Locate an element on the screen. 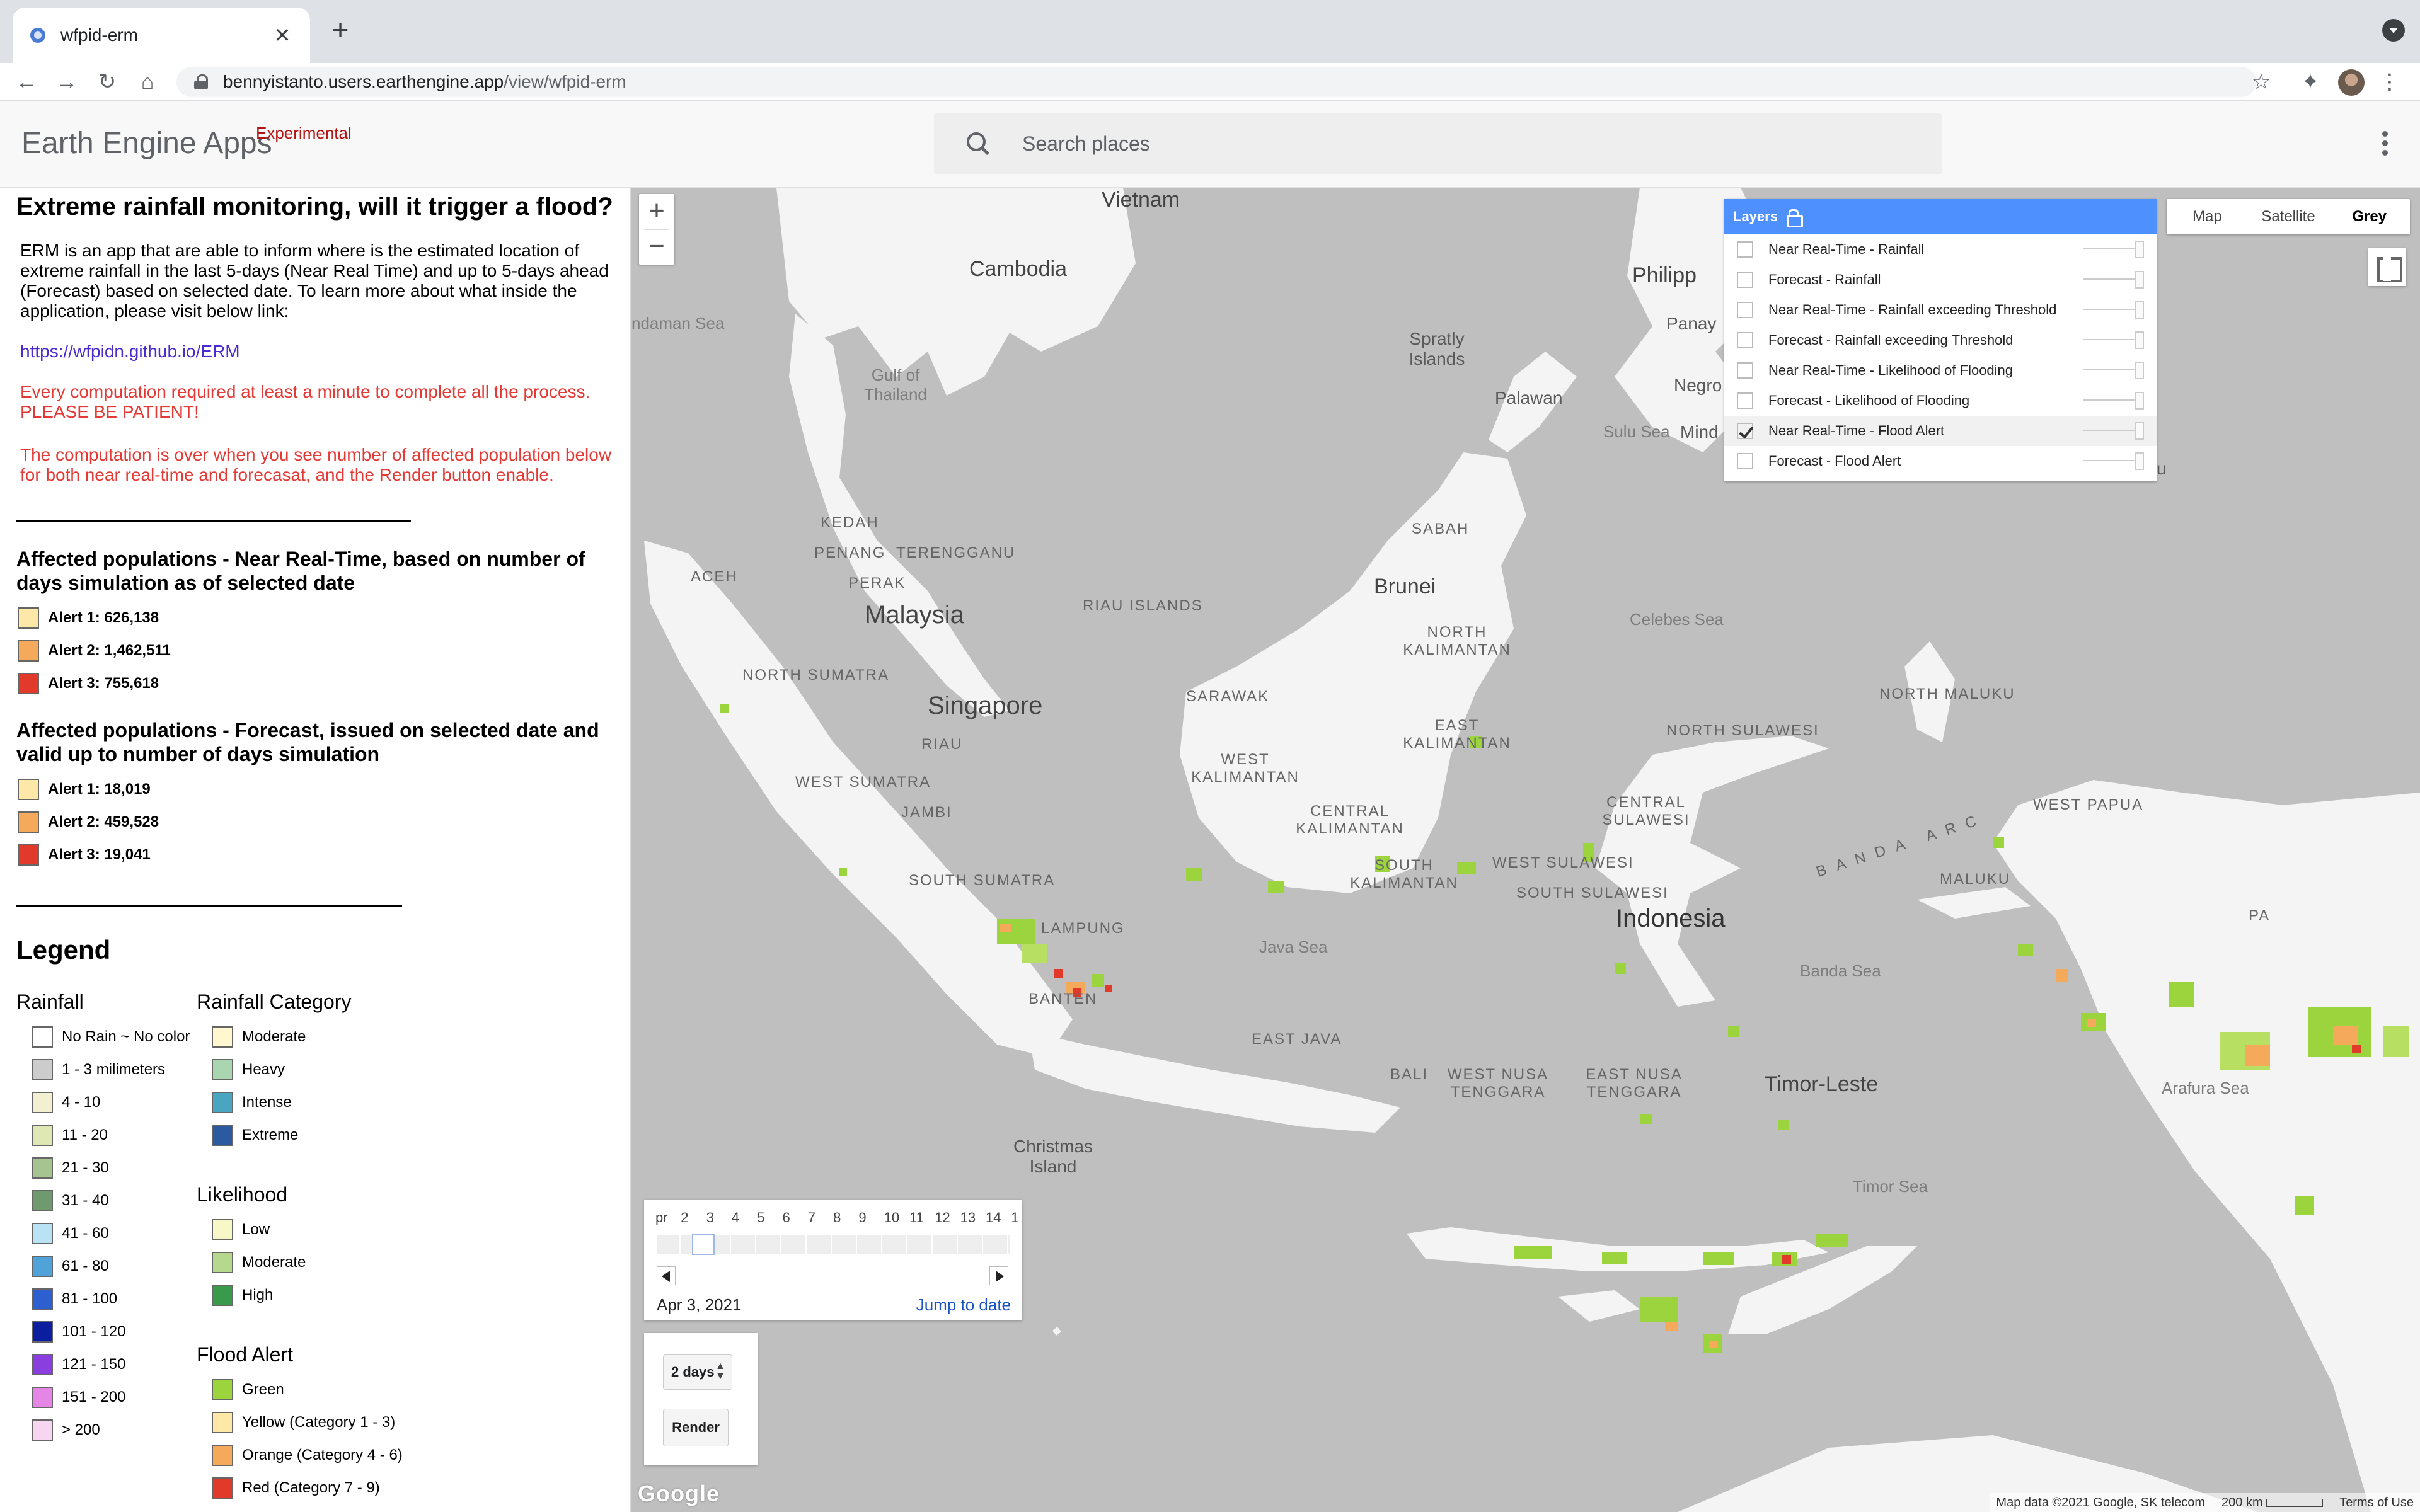 Image resolution: width=2420 pixels, height=1512 pixels. map-type-satellite-button: Satellite is located at coordinates (2288, 216).